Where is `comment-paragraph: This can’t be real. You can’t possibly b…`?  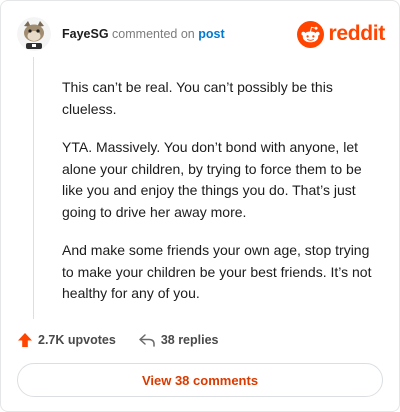
comment-paragraph: This can’t be real. You can’t possibly b… is located at coordinates (197, 98).